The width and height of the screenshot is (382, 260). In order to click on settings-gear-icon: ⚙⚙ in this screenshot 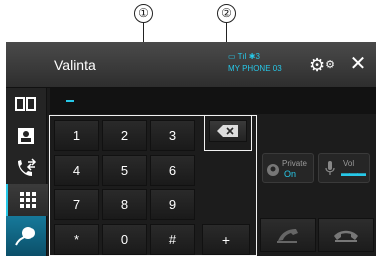, I will do `click(322, 65)`.